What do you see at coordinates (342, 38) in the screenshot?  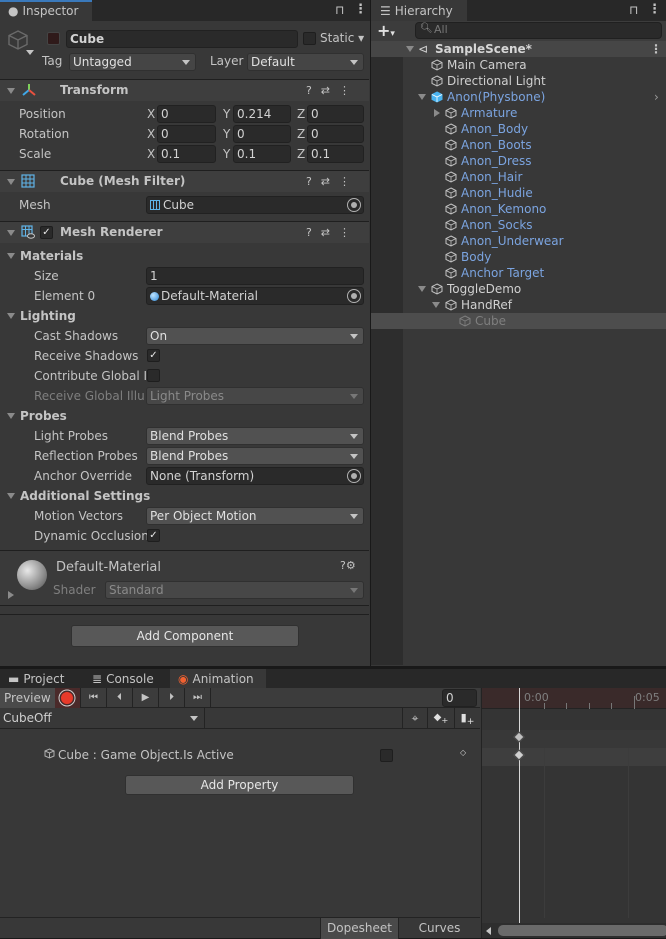 I see `static-label: Static ▾` at bounding box center [342, 38].